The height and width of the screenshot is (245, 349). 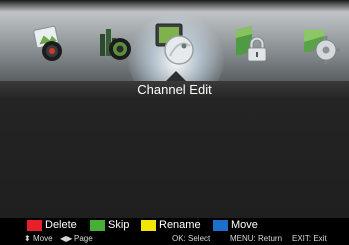 What do you see at coordinates (174, 89) in the screenshot?
I see `page-title: Channel Edit` at bounding box center [174, 89].